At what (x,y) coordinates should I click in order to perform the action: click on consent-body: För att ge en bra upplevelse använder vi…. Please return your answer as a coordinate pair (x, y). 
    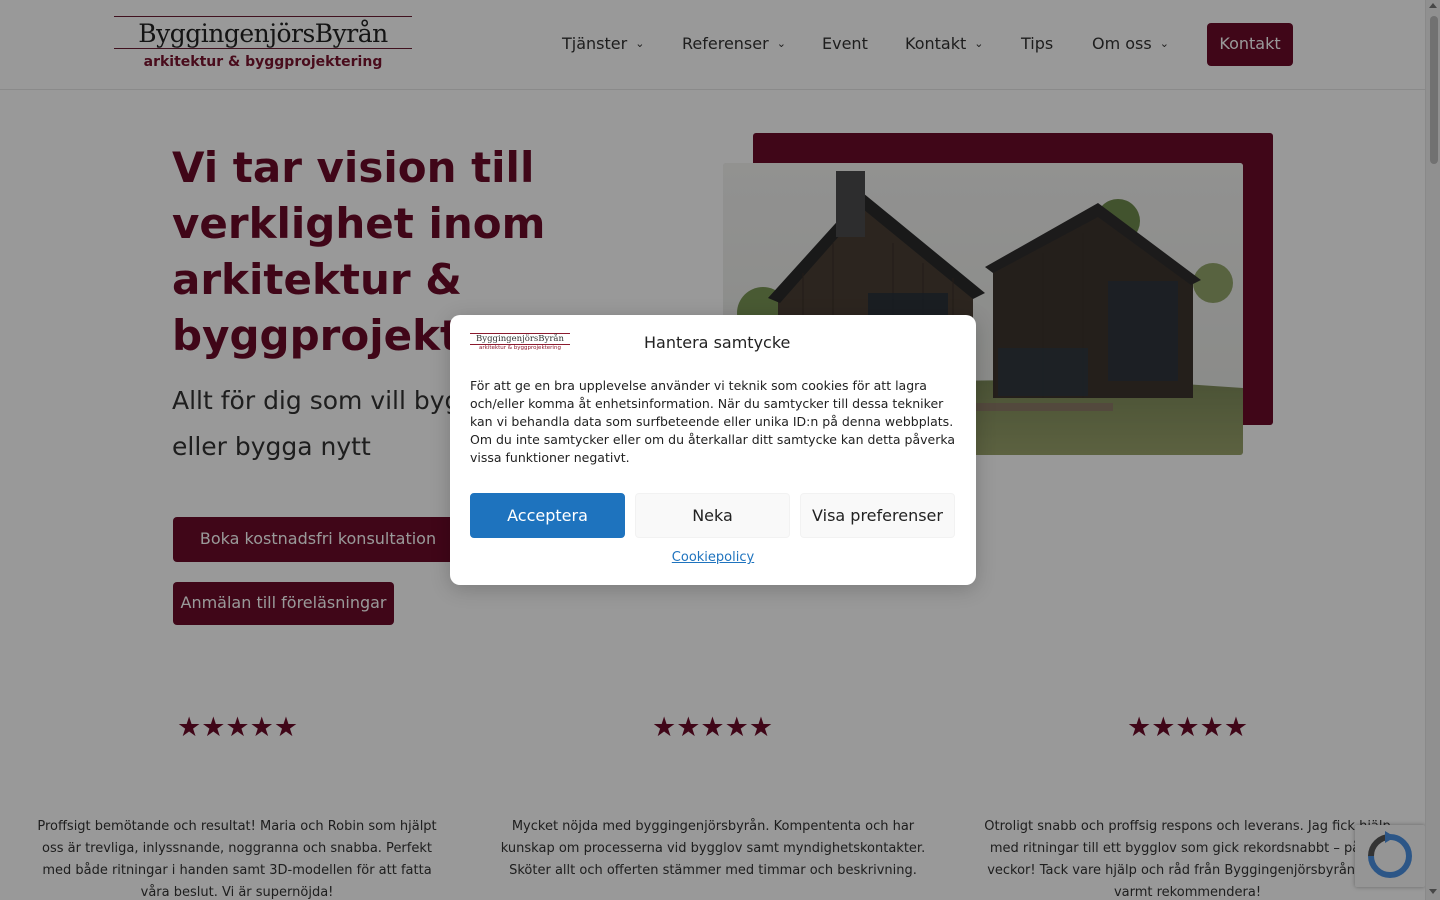
    Looking at the image, I should click on (713, 421).